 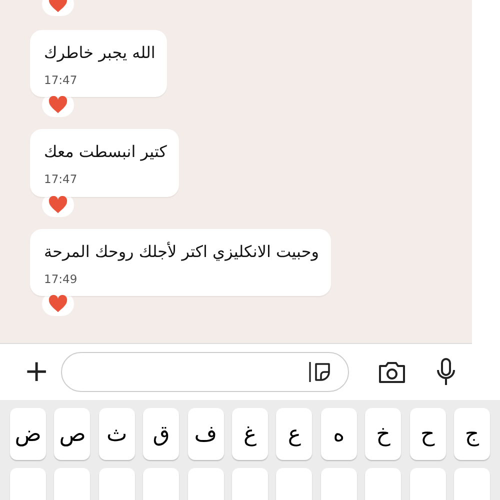 What do you see at coordinates (472, 434) in the screenshot?
I see `keyboard-key: ج` at bounding box center [472, 434].